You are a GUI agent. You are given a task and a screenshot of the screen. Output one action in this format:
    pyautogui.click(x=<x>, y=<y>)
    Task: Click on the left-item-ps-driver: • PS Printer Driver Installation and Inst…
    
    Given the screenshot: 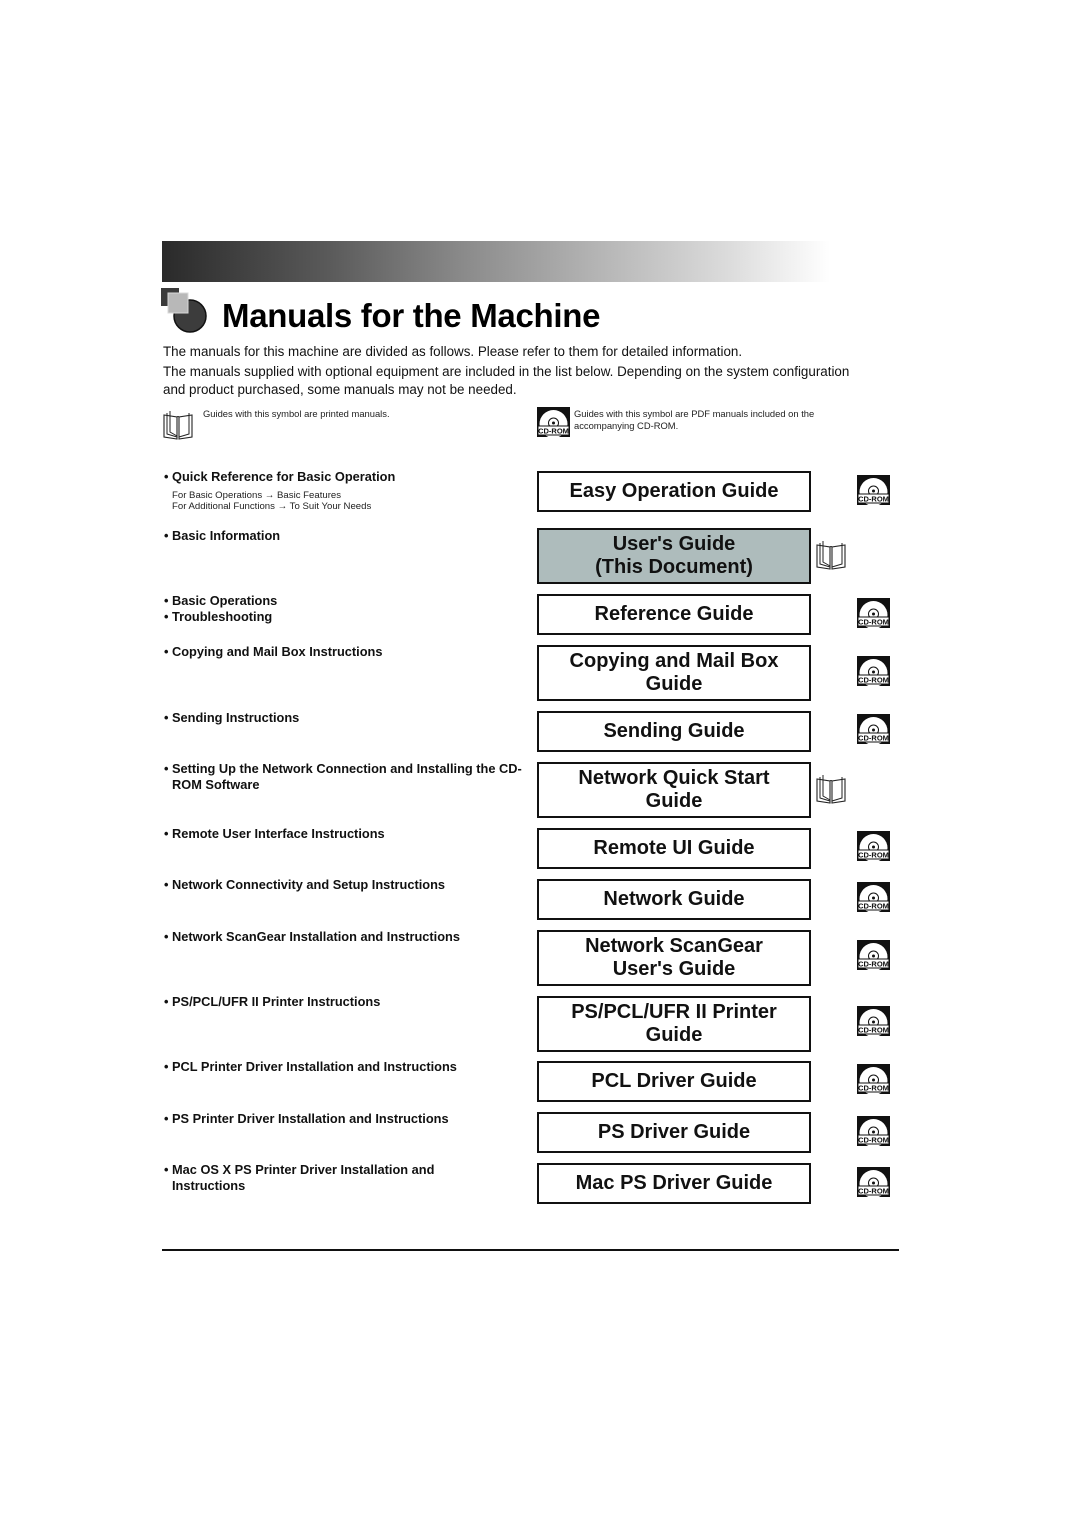 What is the action you would take?
    pyautogui.click(x=306, y=1118)
    